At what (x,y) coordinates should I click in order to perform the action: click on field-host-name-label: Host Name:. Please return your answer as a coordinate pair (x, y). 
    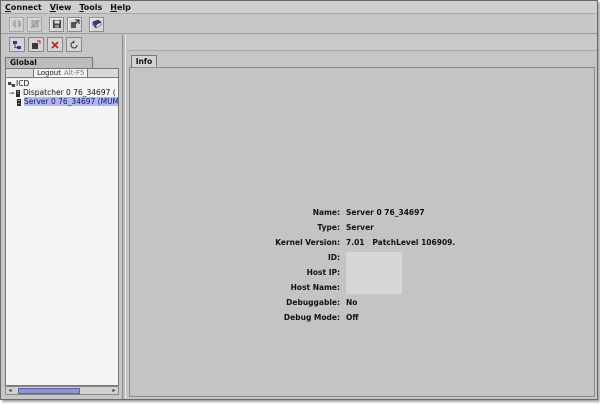
    Looking at the image, I should click on (315, 287).